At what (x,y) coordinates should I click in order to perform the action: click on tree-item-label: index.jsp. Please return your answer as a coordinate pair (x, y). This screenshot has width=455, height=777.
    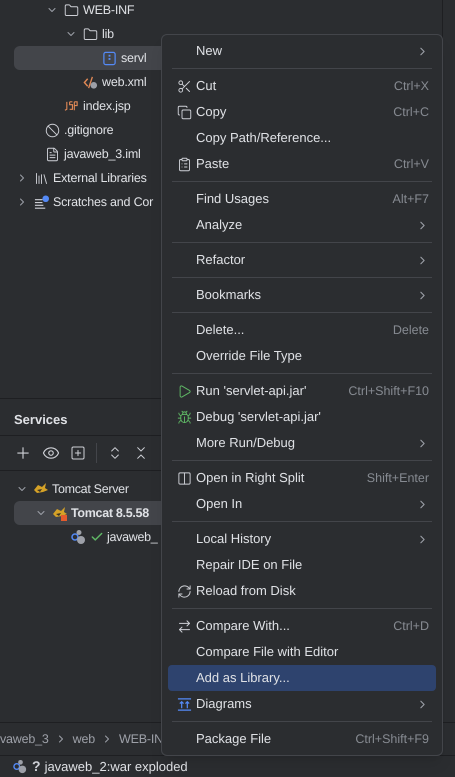
    Looking at the image, I should click on (107, 106).